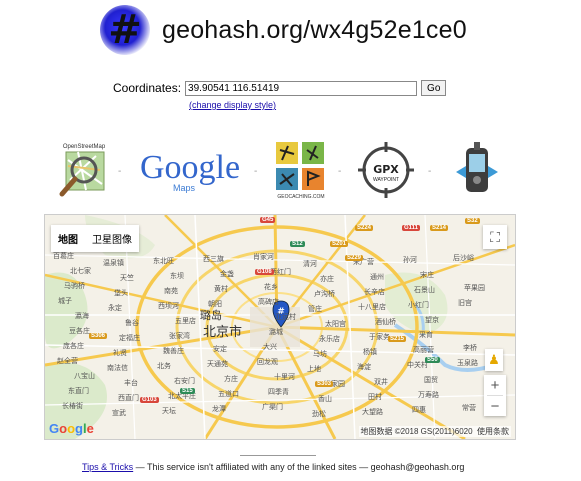 The width and height of the screenshot is (581, 481). I want to click on geocaching-logo-icon: GEOCACHING.COM, so click(300, 171).